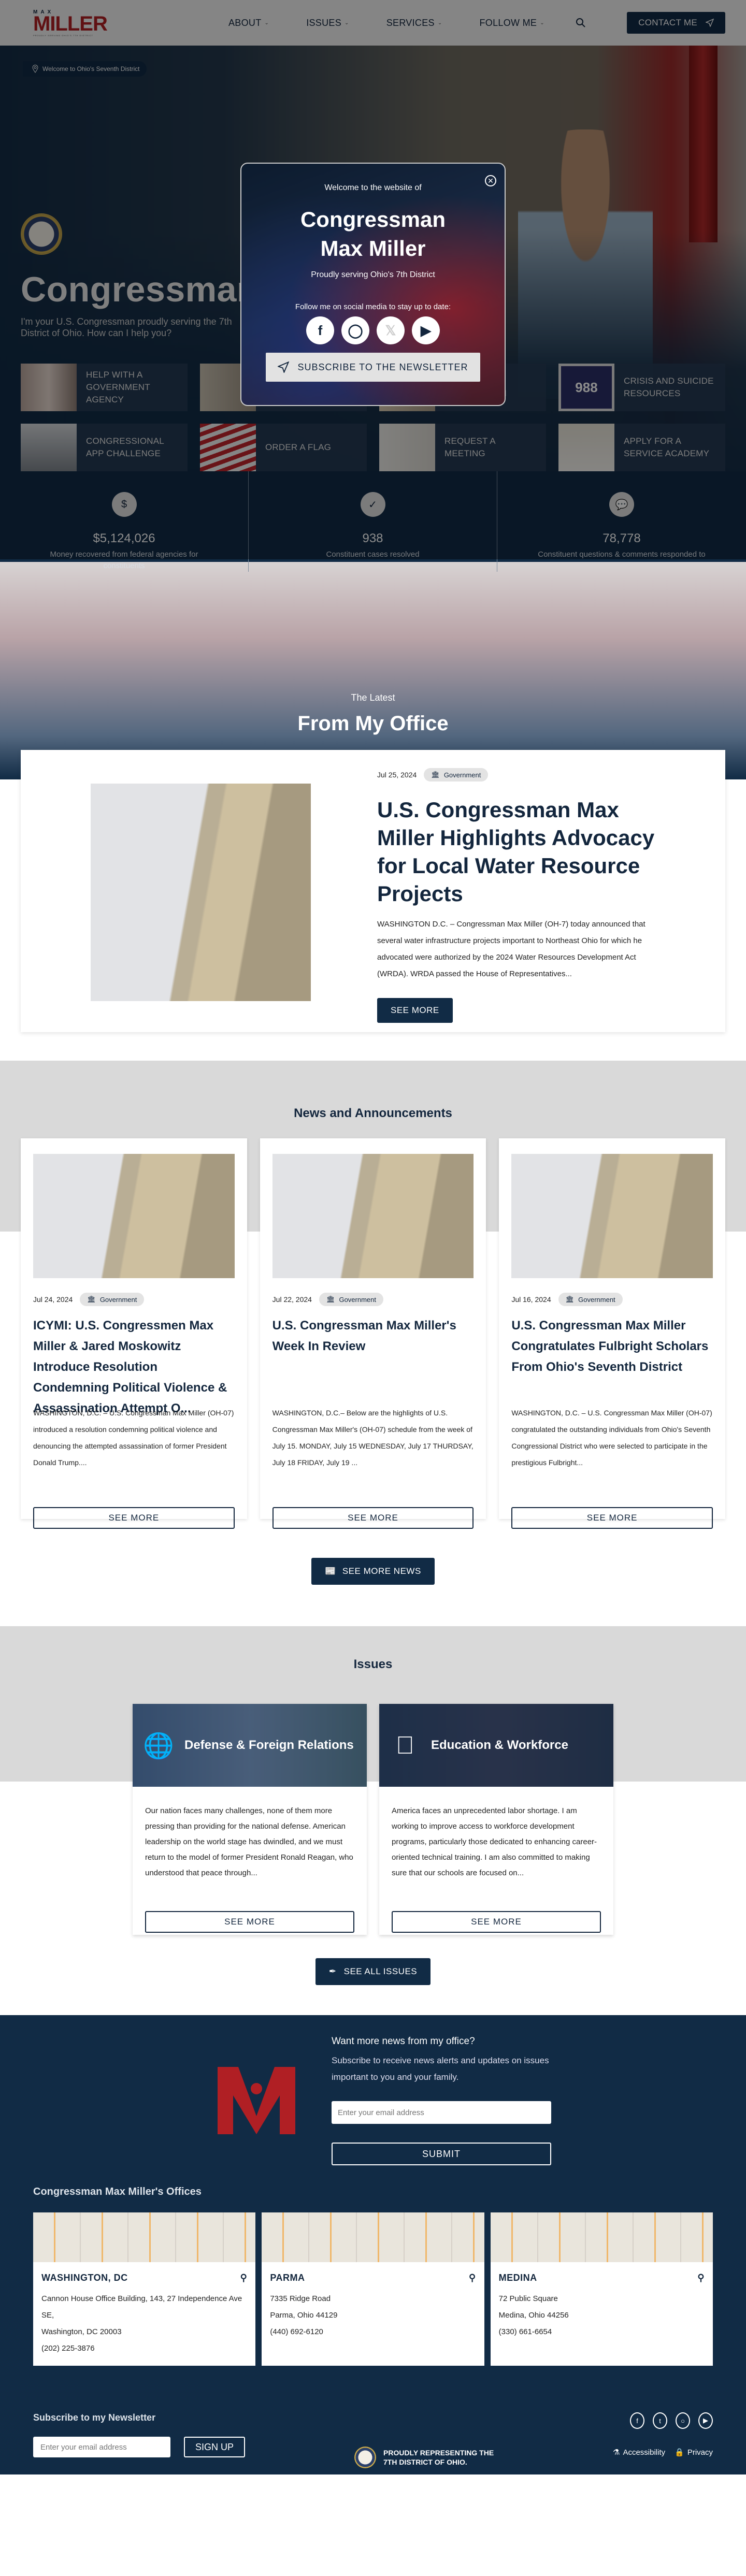 This screenshot has height=2576, width=746. I want to click on office-phone: (330) 661-6654, so click(602, 2332).